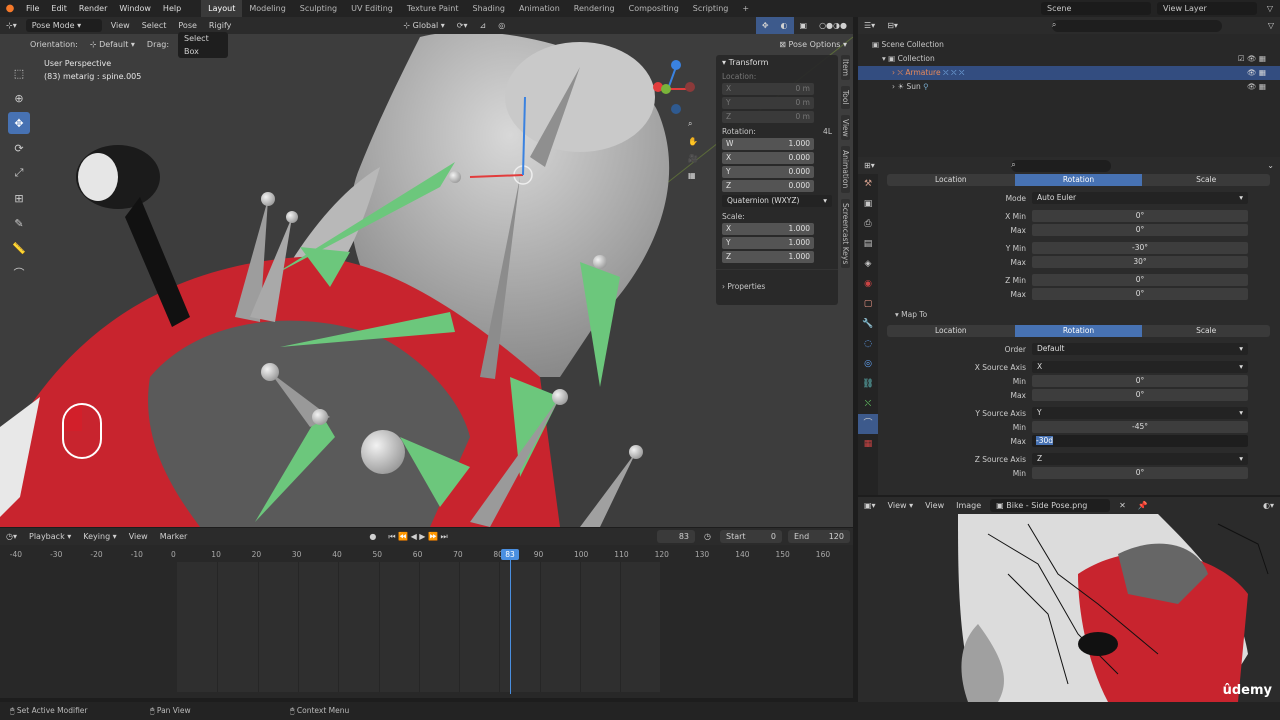  I want to click on menu-help: Help, so click(172, 8).